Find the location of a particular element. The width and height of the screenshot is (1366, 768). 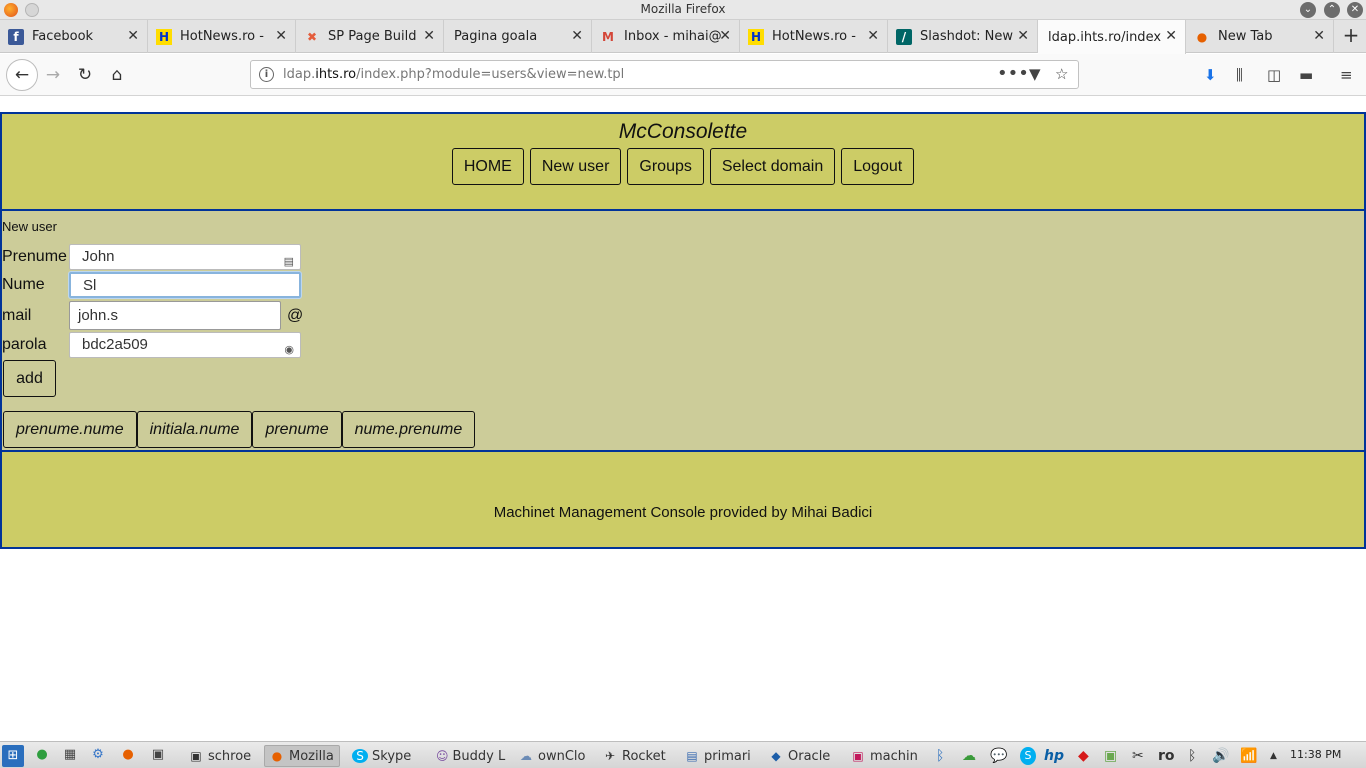

file-manager-icon: ▦ is located at coordinates (70, 755).